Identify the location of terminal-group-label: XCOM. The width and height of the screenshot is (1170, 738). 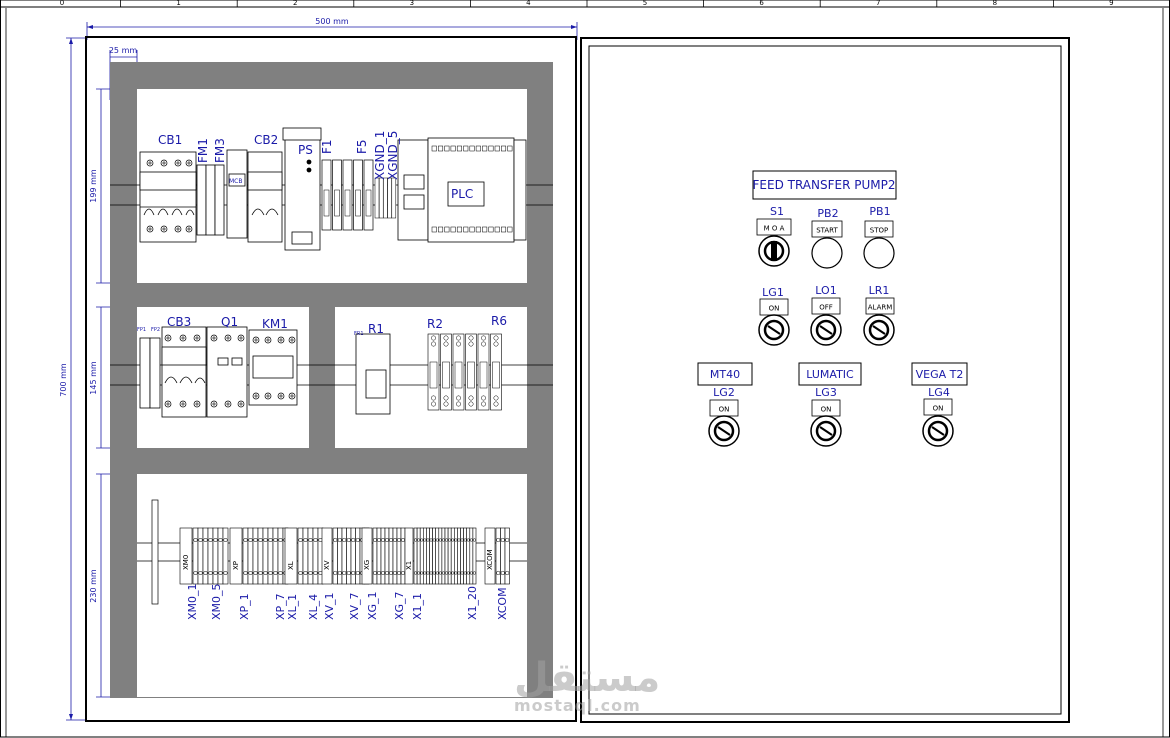
(490, 559).